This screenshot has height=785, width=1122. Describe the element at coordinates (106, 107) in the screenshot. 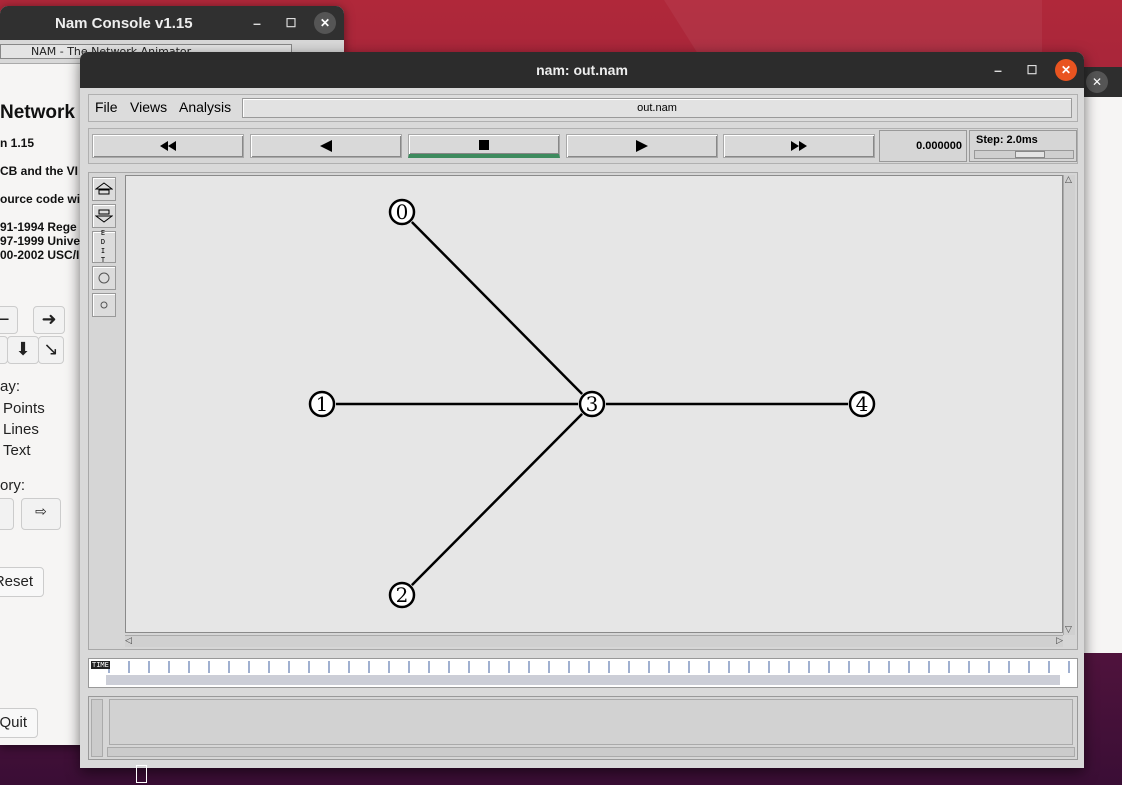

I see `menu-file: File` at that location.